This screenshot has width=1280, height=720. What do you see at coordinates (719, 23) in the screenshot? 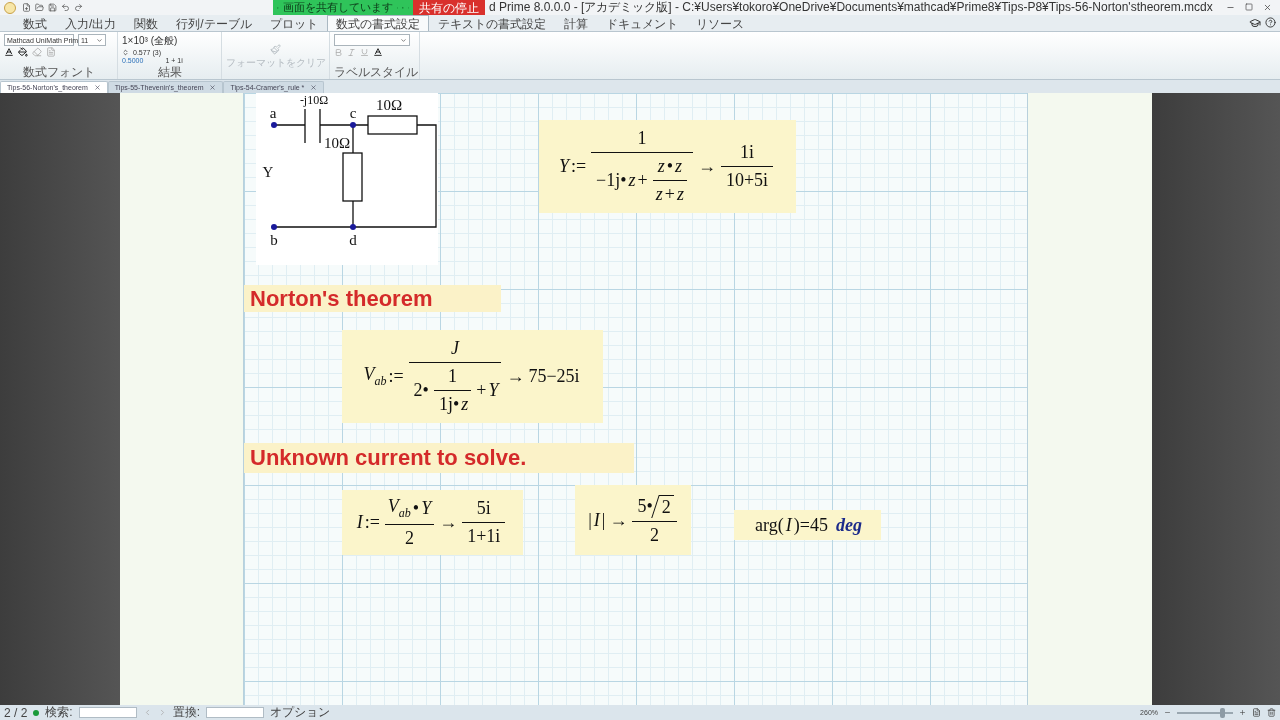
I see `ribbon-tab: リソース` at bounding box center [719, 23].